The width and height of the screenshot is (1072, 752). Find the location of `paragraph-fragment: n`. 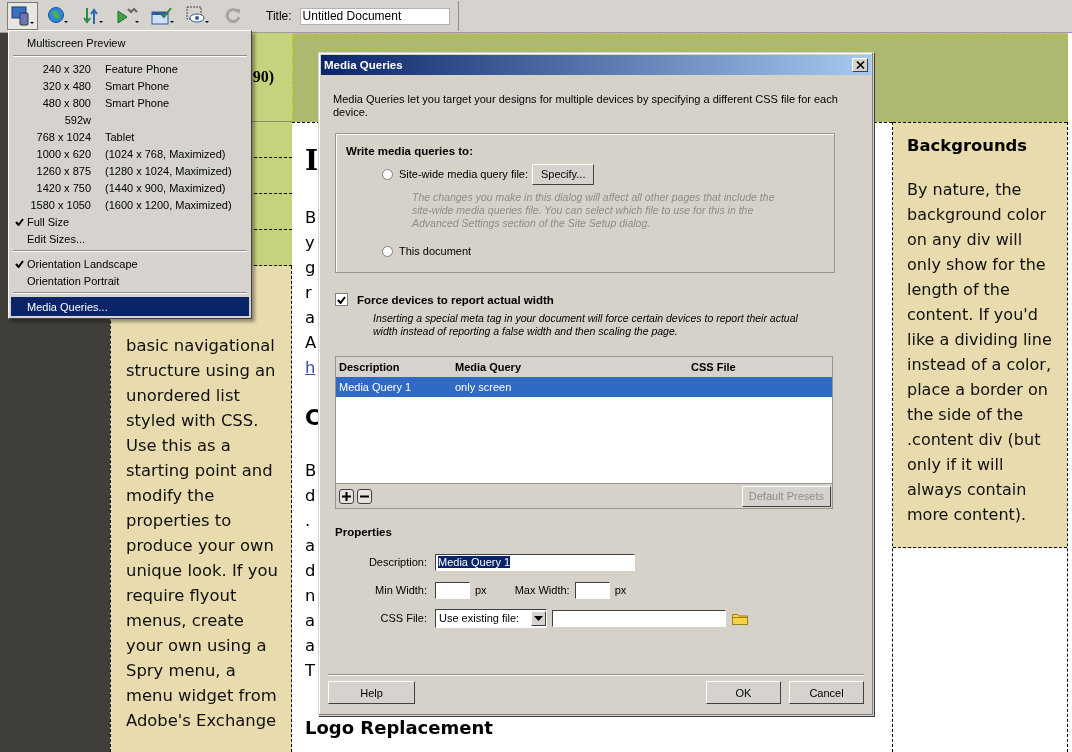

paragraph-fragment: n is located at coordinates (310, 596).